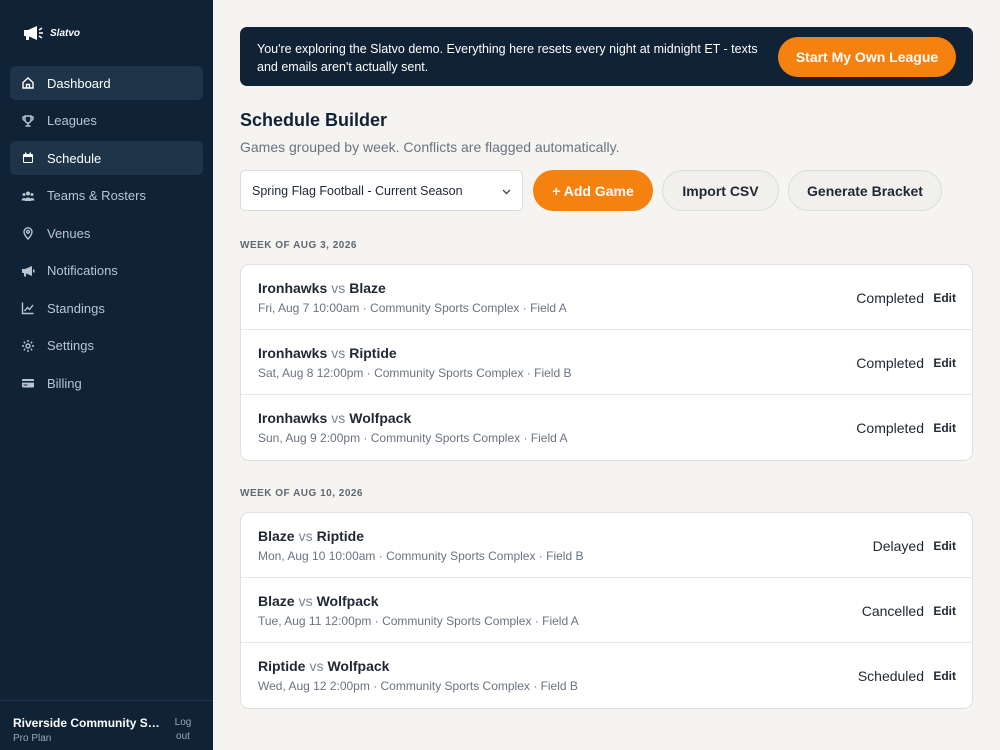 This screenshot has width=1000, height=750. I want to click on matchup: Ironhawks vs Blaze, so click(322, 288).